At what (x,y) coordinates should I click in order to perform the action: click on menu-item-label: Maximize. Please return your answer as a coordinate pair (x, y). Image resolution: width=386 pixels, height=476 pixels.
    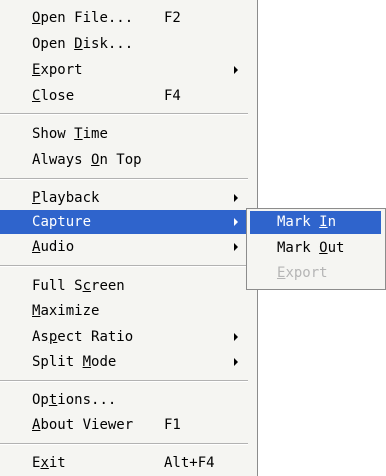
    Looking at the image, I should click on (66, 311).